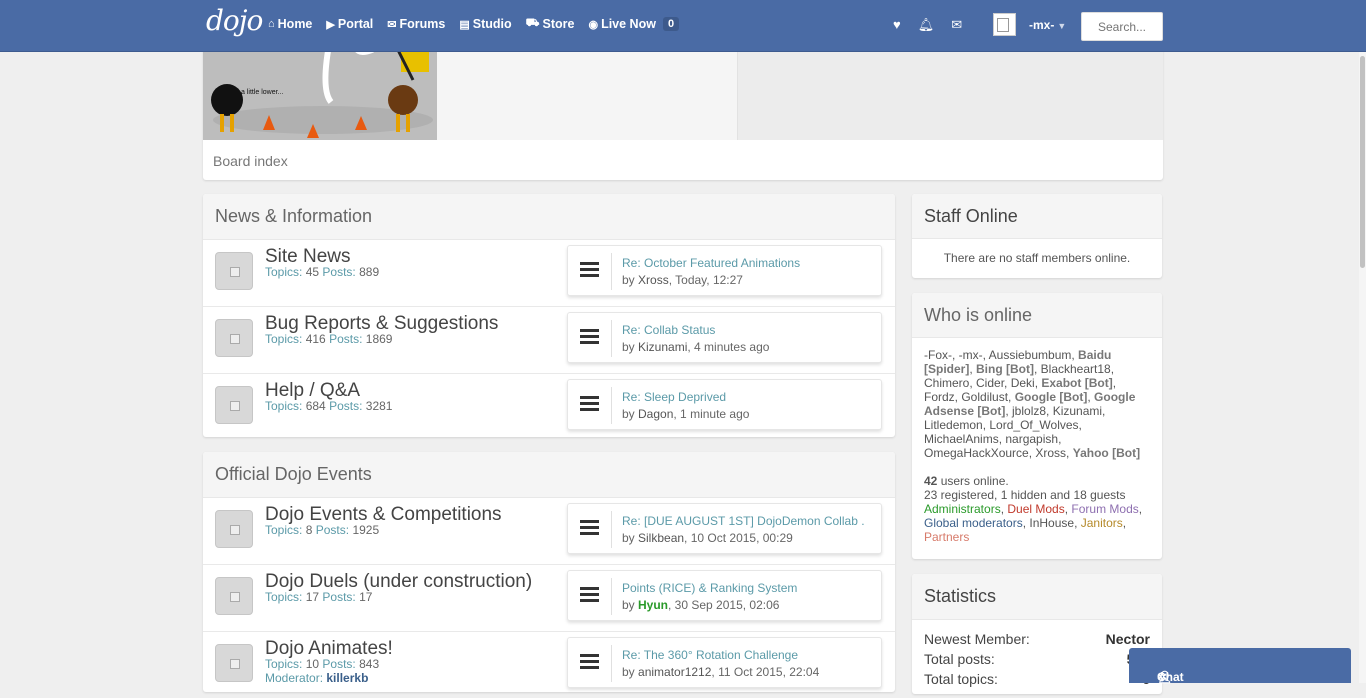 This screenshot has height=698, width=1366. What do you see at coordinates (711, 263) in the screenshot?
I see `last-post-title: Re: October Featured Animations` at bounding box center [711, 263].